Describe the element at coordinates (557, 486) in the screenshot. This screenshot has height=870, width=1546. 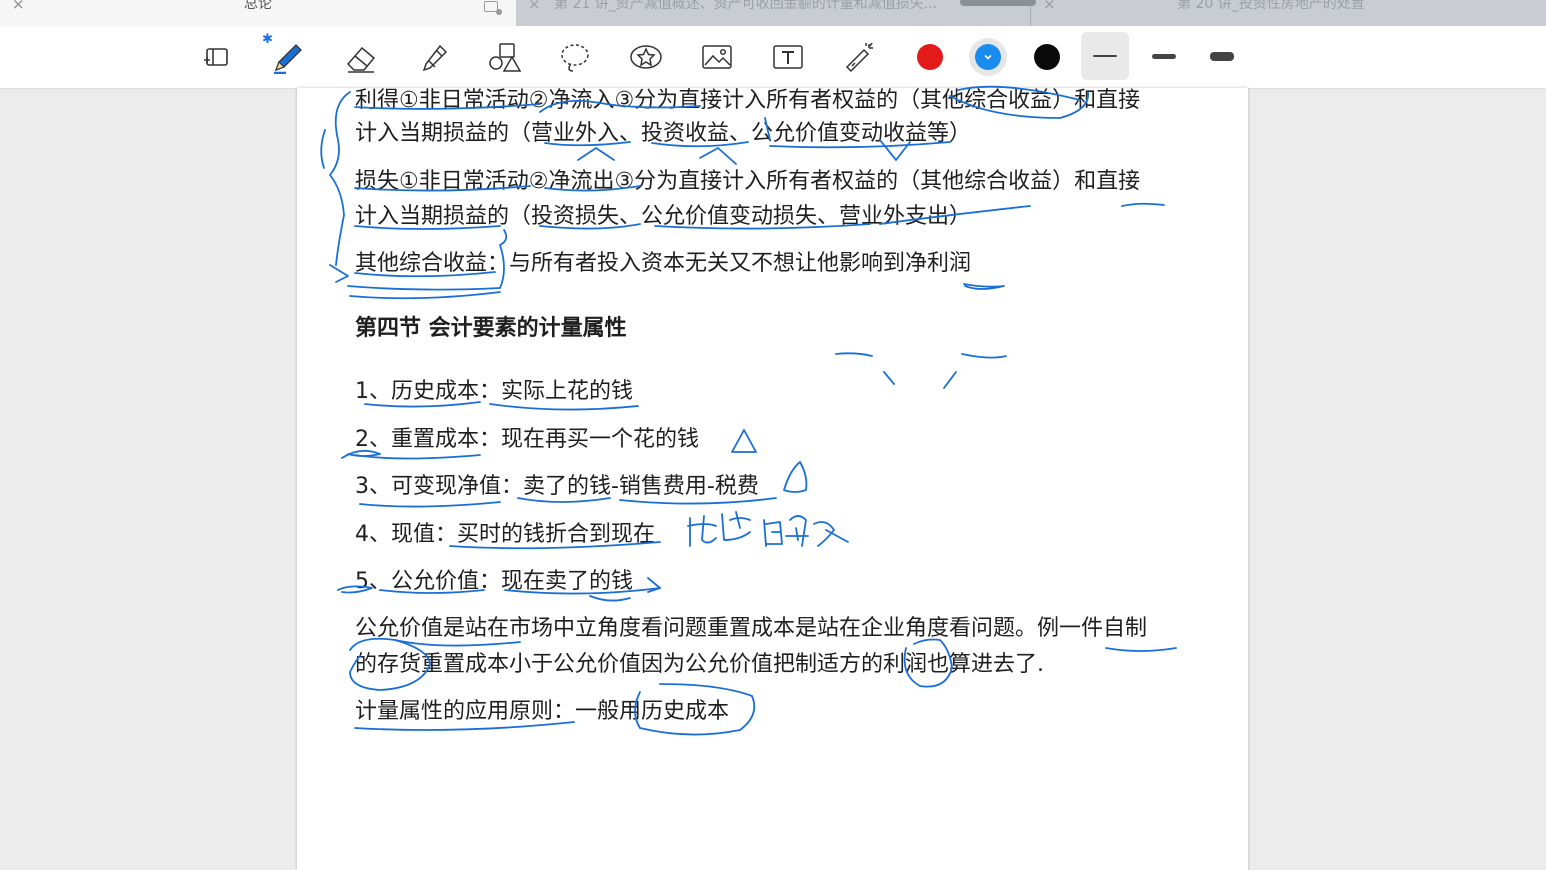
I see `list-item: 3、可变现净值：卖了的钱-销售费用-税费` at that location.